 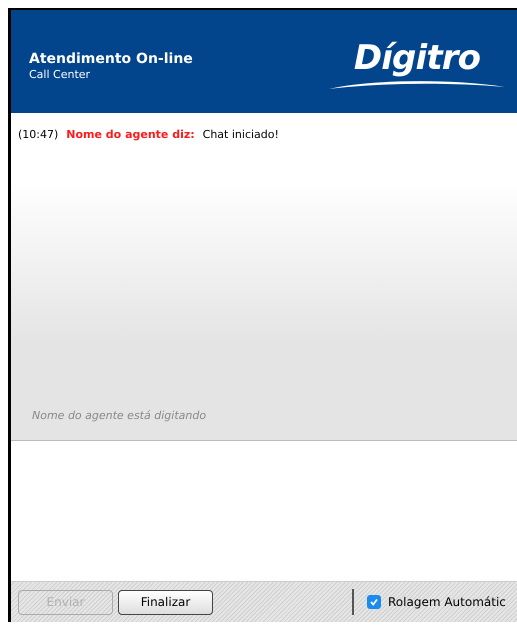 What do you see at coordinates (240, 135) in the screenshot?
I see `message-text: Chat iniciado!` at bounding box center [240, 135].